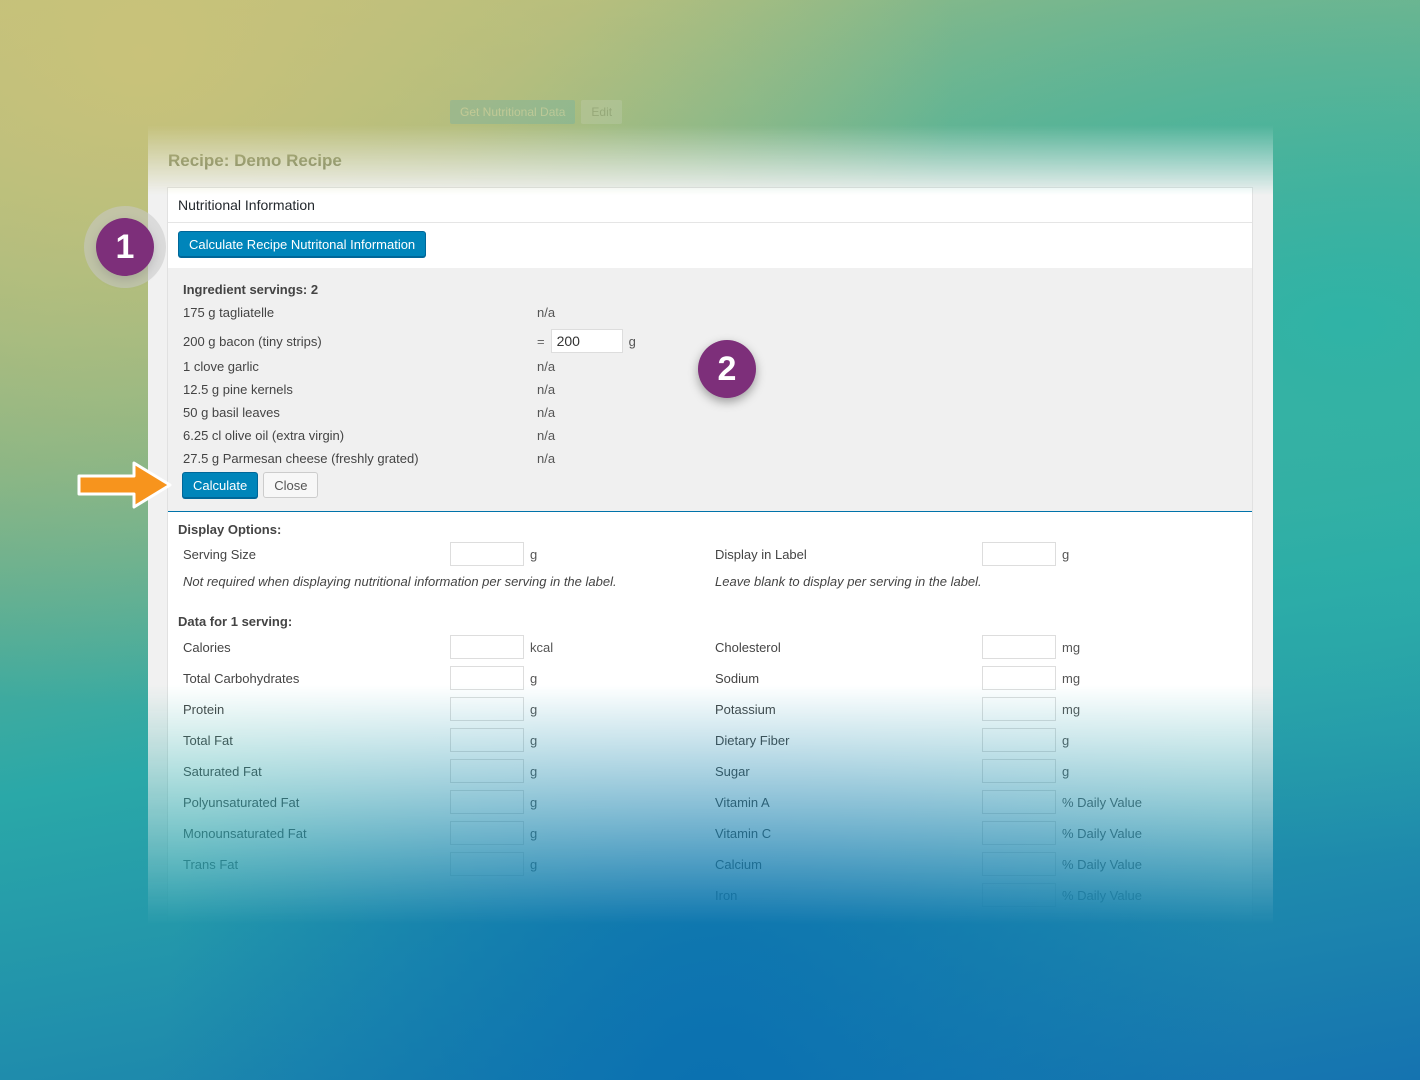 The image size is (1420, 1080). Describe the element at coordinates (211, 864) in the screenshot. I see `nutrient-label: Trans Fat` at that location.